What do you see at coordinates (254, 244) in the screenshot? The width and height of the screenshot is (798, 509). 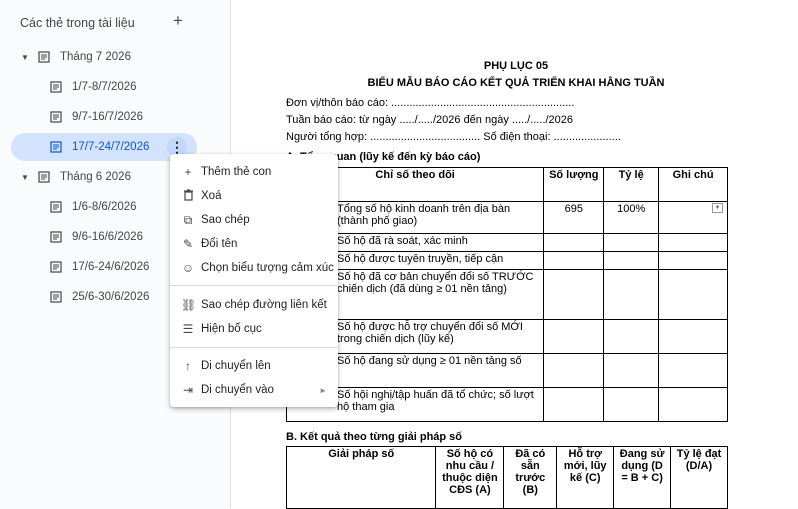 I see `menu-item-rename: ✎ Đổi tên` at bounding box center [254, 244].